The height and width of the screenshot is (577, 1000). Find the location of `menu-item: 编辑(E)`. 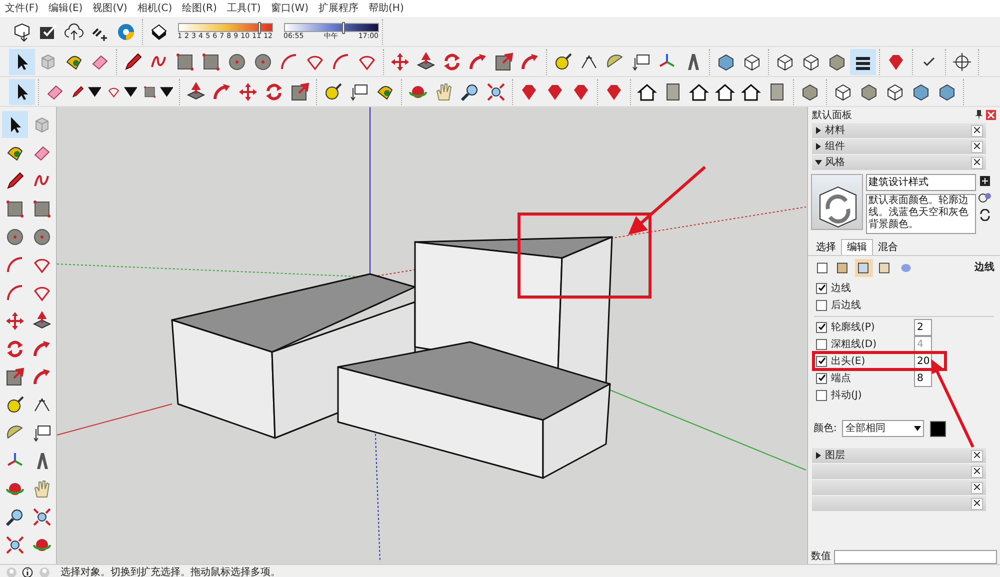

menu-item: 编辑(E) is located at coordinates (66, 8).